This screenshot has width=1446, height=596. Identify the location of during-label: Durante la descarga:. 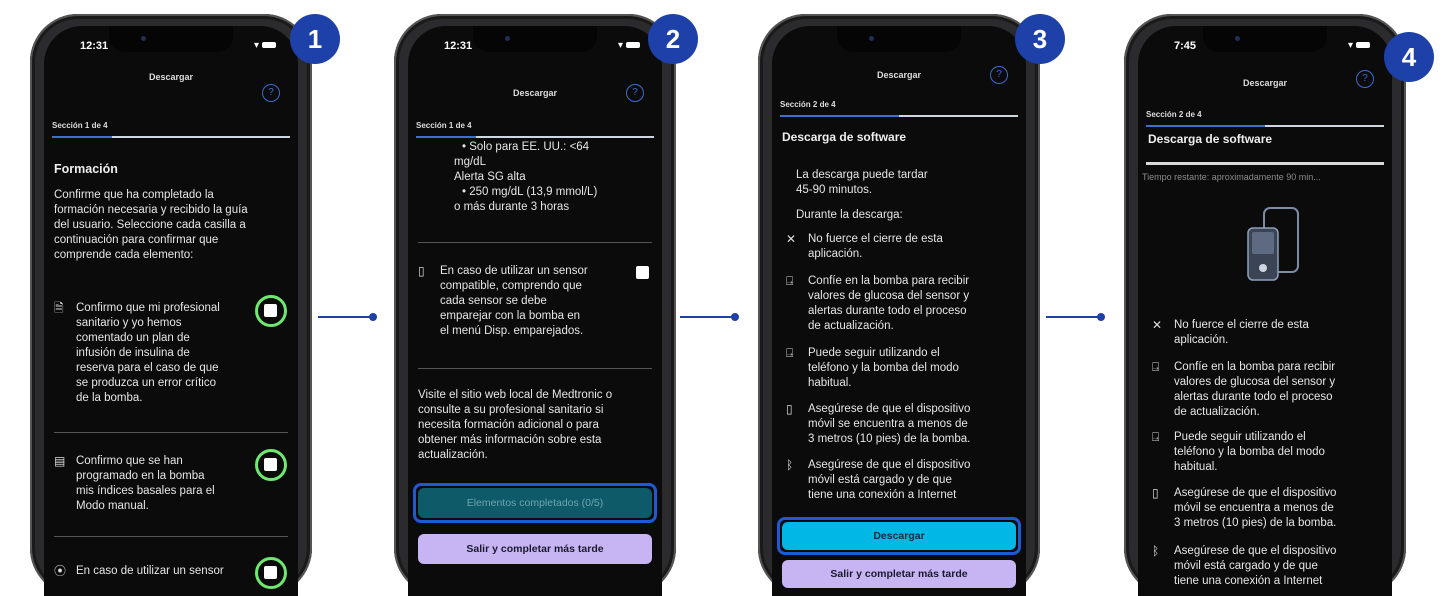
(849, 215).